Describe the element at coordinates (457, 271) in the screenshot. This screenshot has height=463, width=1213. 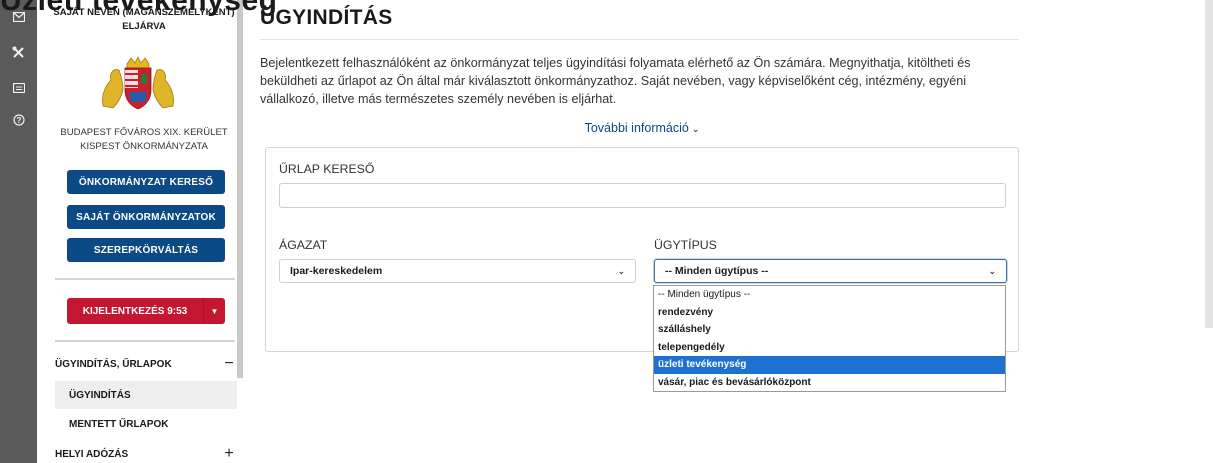
I see `sector-select: Ipar-kereskedelem ⌄` at that location.